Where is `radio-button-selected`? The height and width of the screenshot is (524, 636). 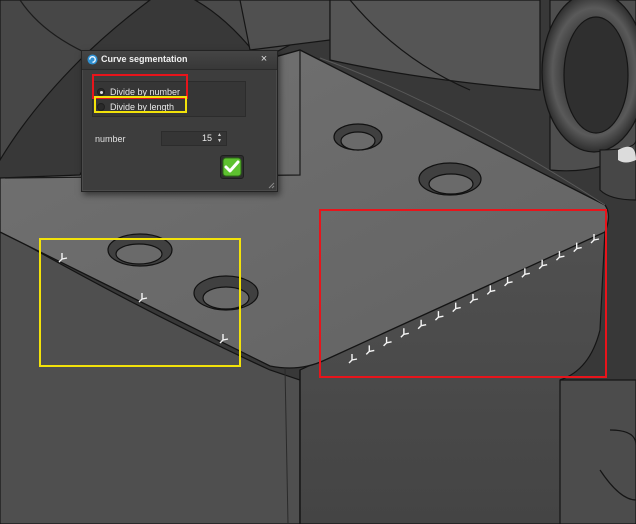
radio-button-selected is located at coordinates (101, 91).